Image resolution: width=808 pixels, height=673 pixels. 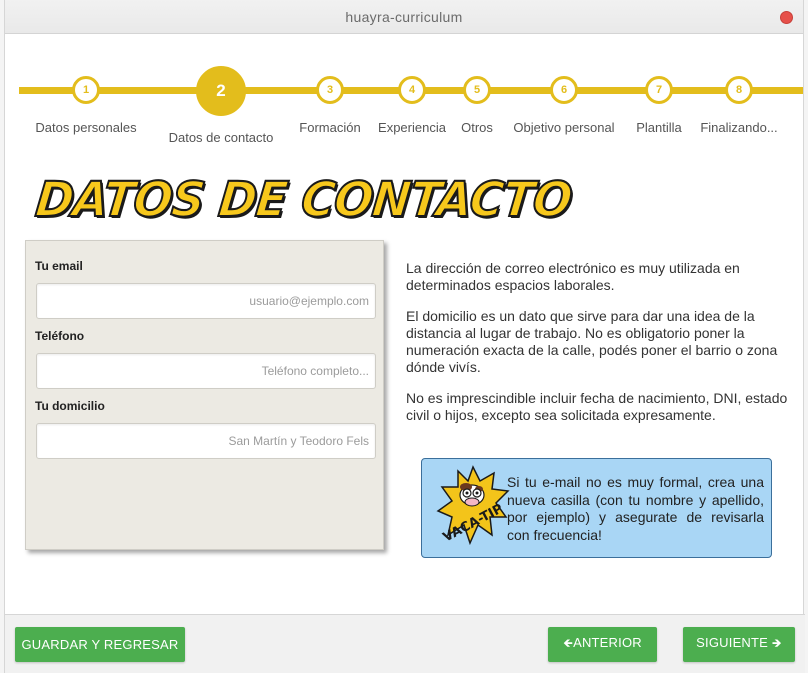 What do you see at coordinates (477, 90) in the screenshot?
I see `step-number: 5` at bounding box center [477, 90].